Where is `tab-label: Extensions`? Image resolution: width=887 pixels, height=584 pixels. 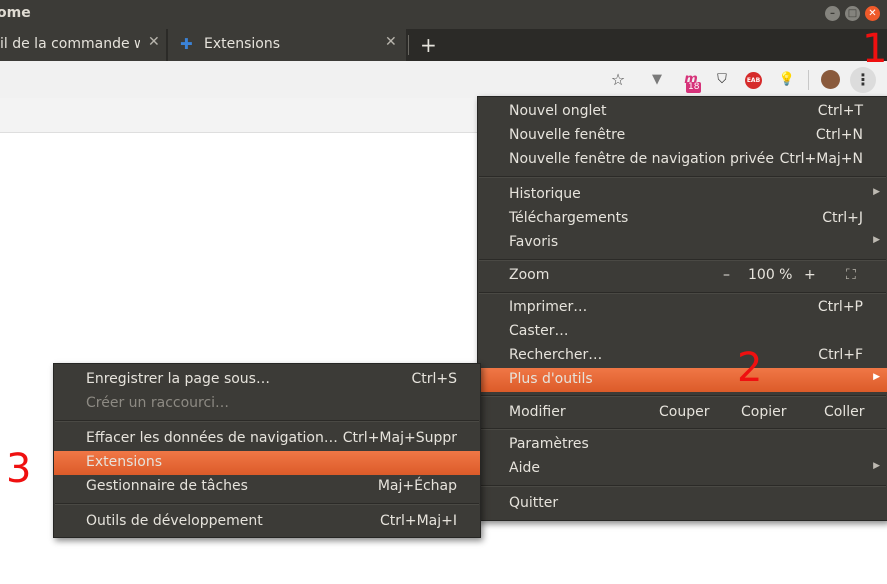 tab-label: Extensions is located at coordinates (242, 44).